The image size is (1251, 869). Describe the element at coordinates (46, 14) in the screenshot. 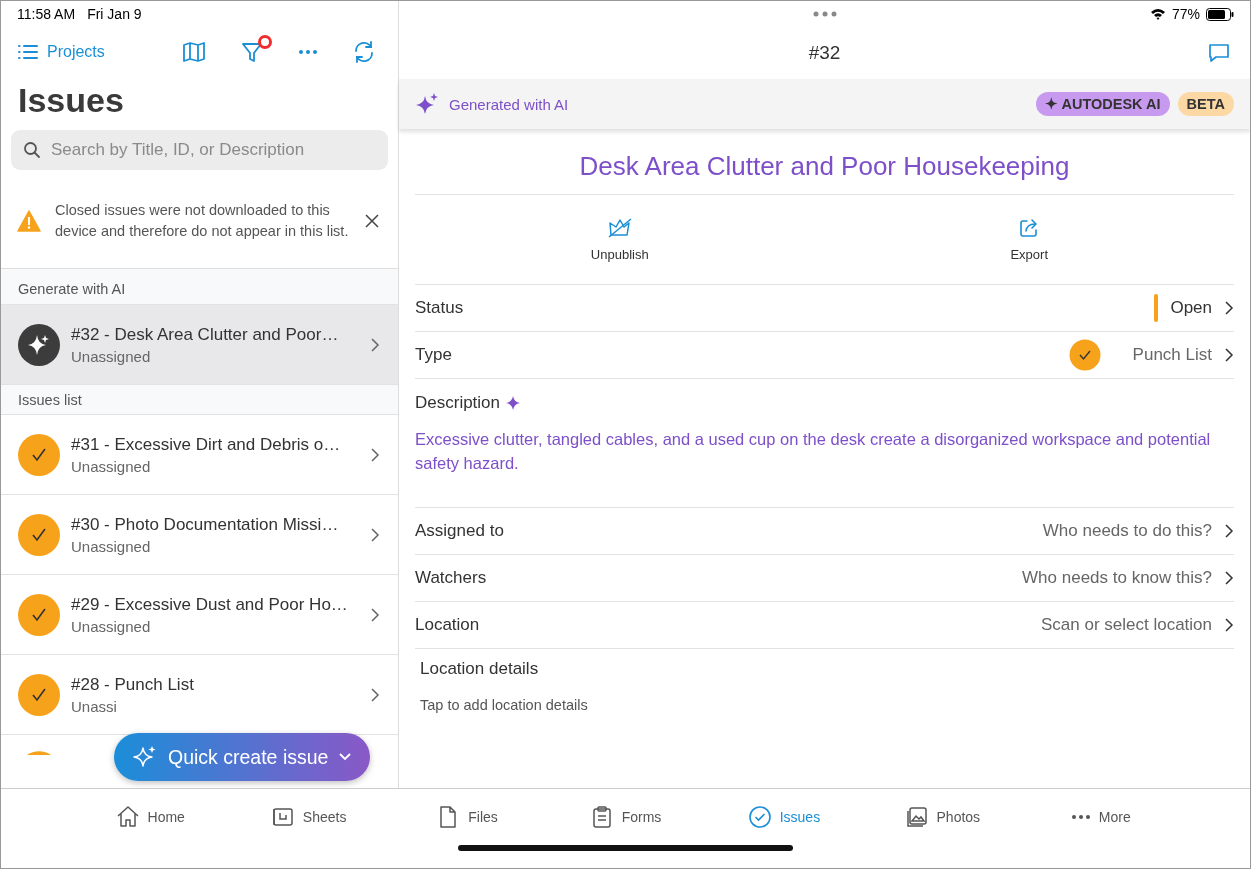

I see `status-time: 11:58 AM` at that location.